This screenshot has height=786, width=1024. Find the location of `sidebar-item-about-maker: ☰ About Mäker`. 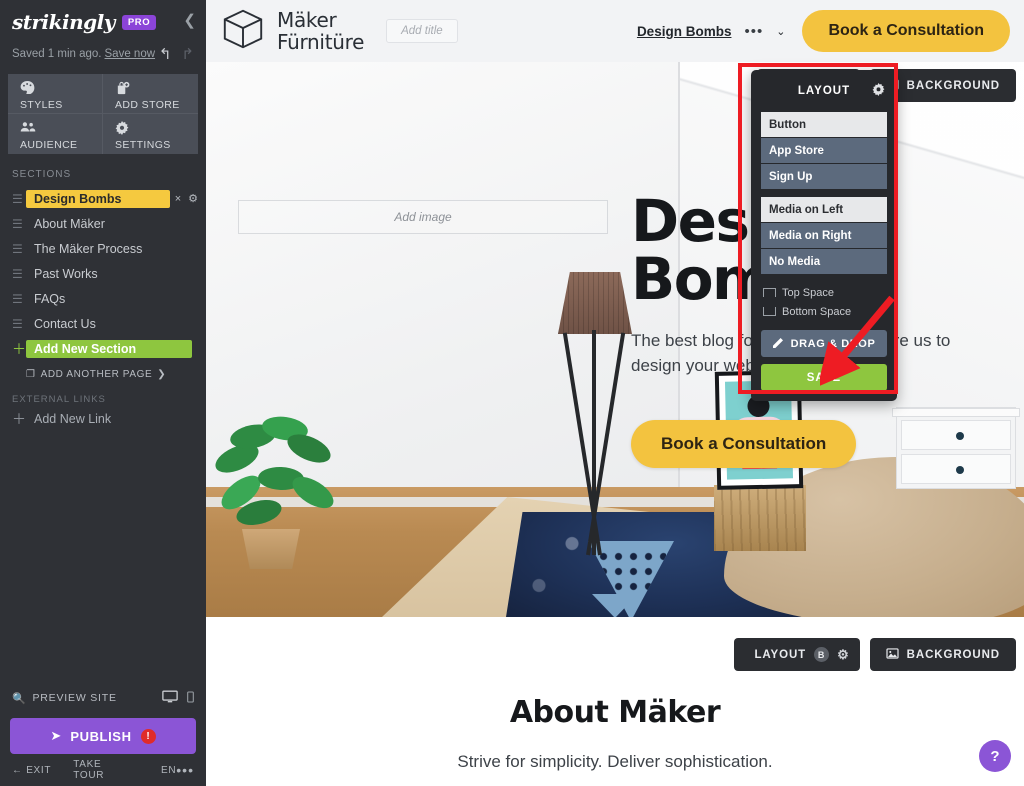

sidebar-item-about-maker: ☰ About Mäker is located at coordinates (103, 223).